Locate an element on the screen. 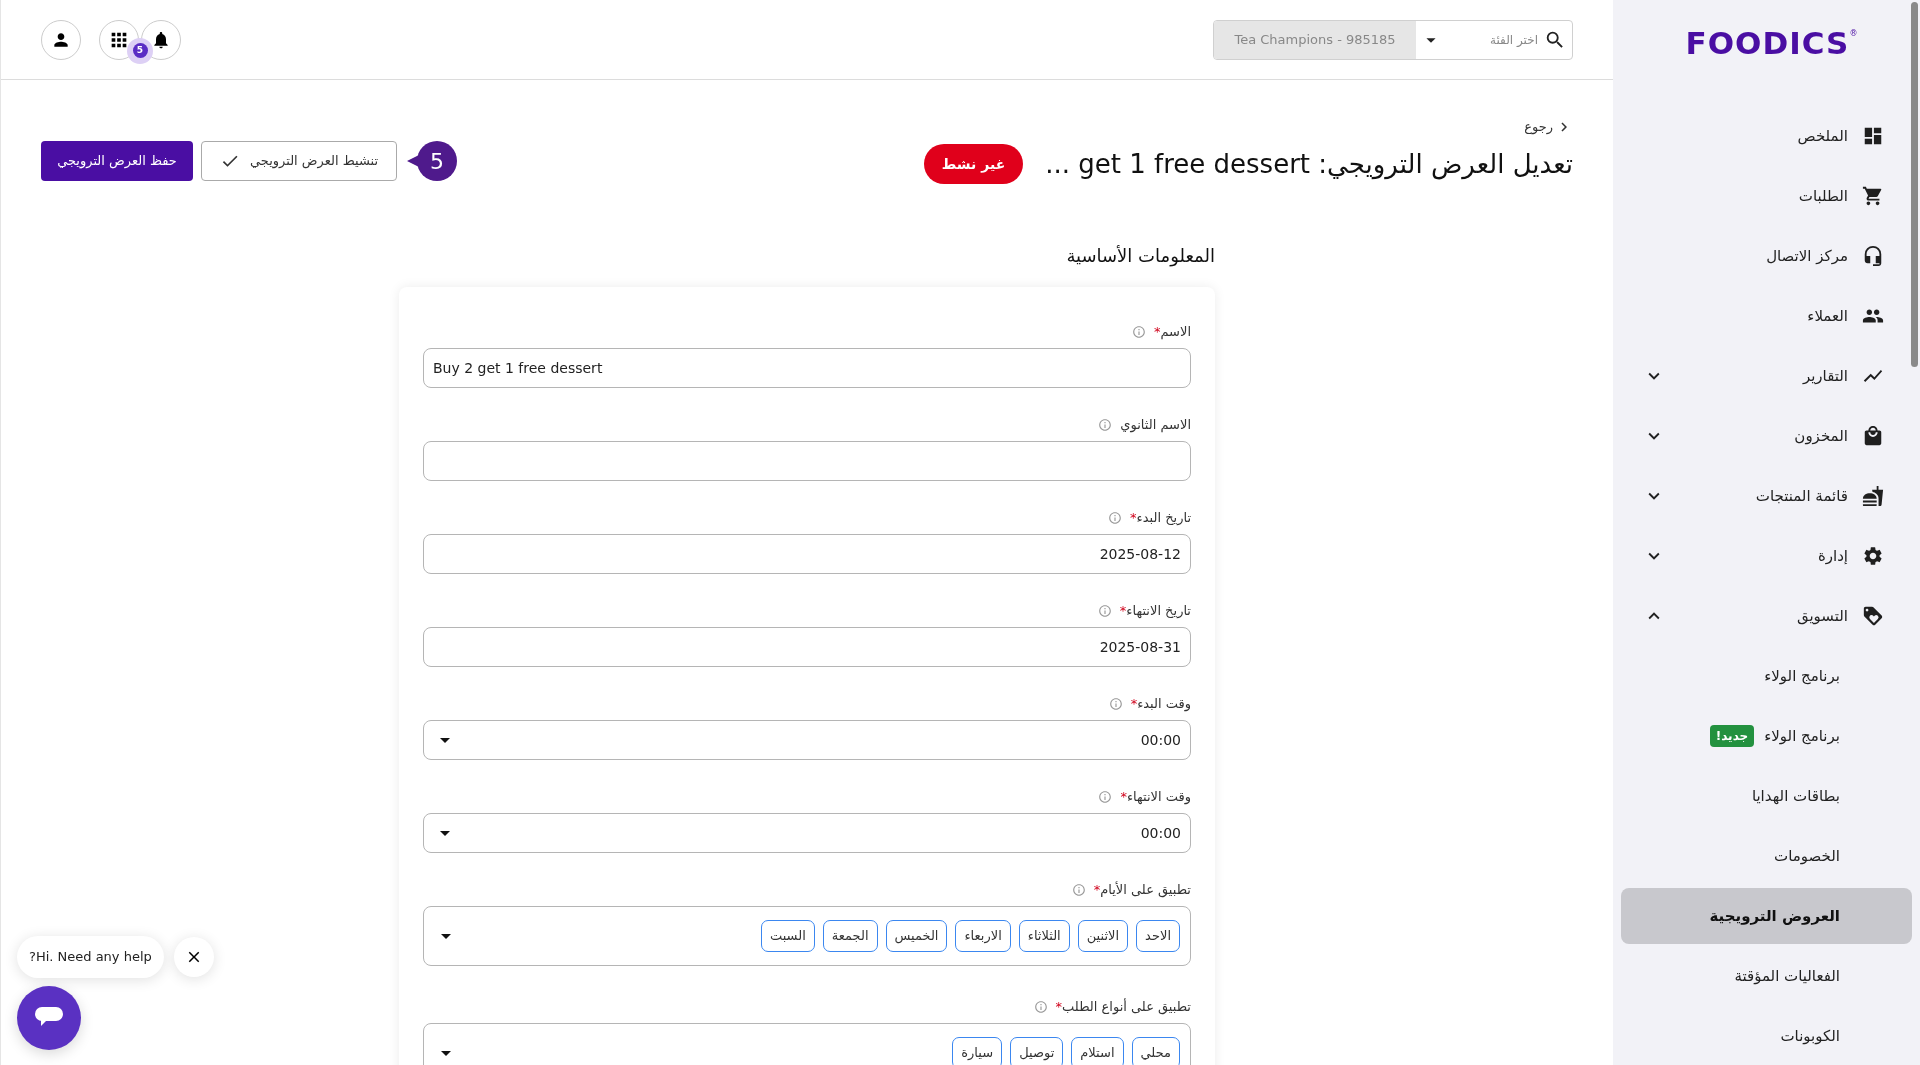  nav-item: العملاء is located at coordinates (1766, 316).